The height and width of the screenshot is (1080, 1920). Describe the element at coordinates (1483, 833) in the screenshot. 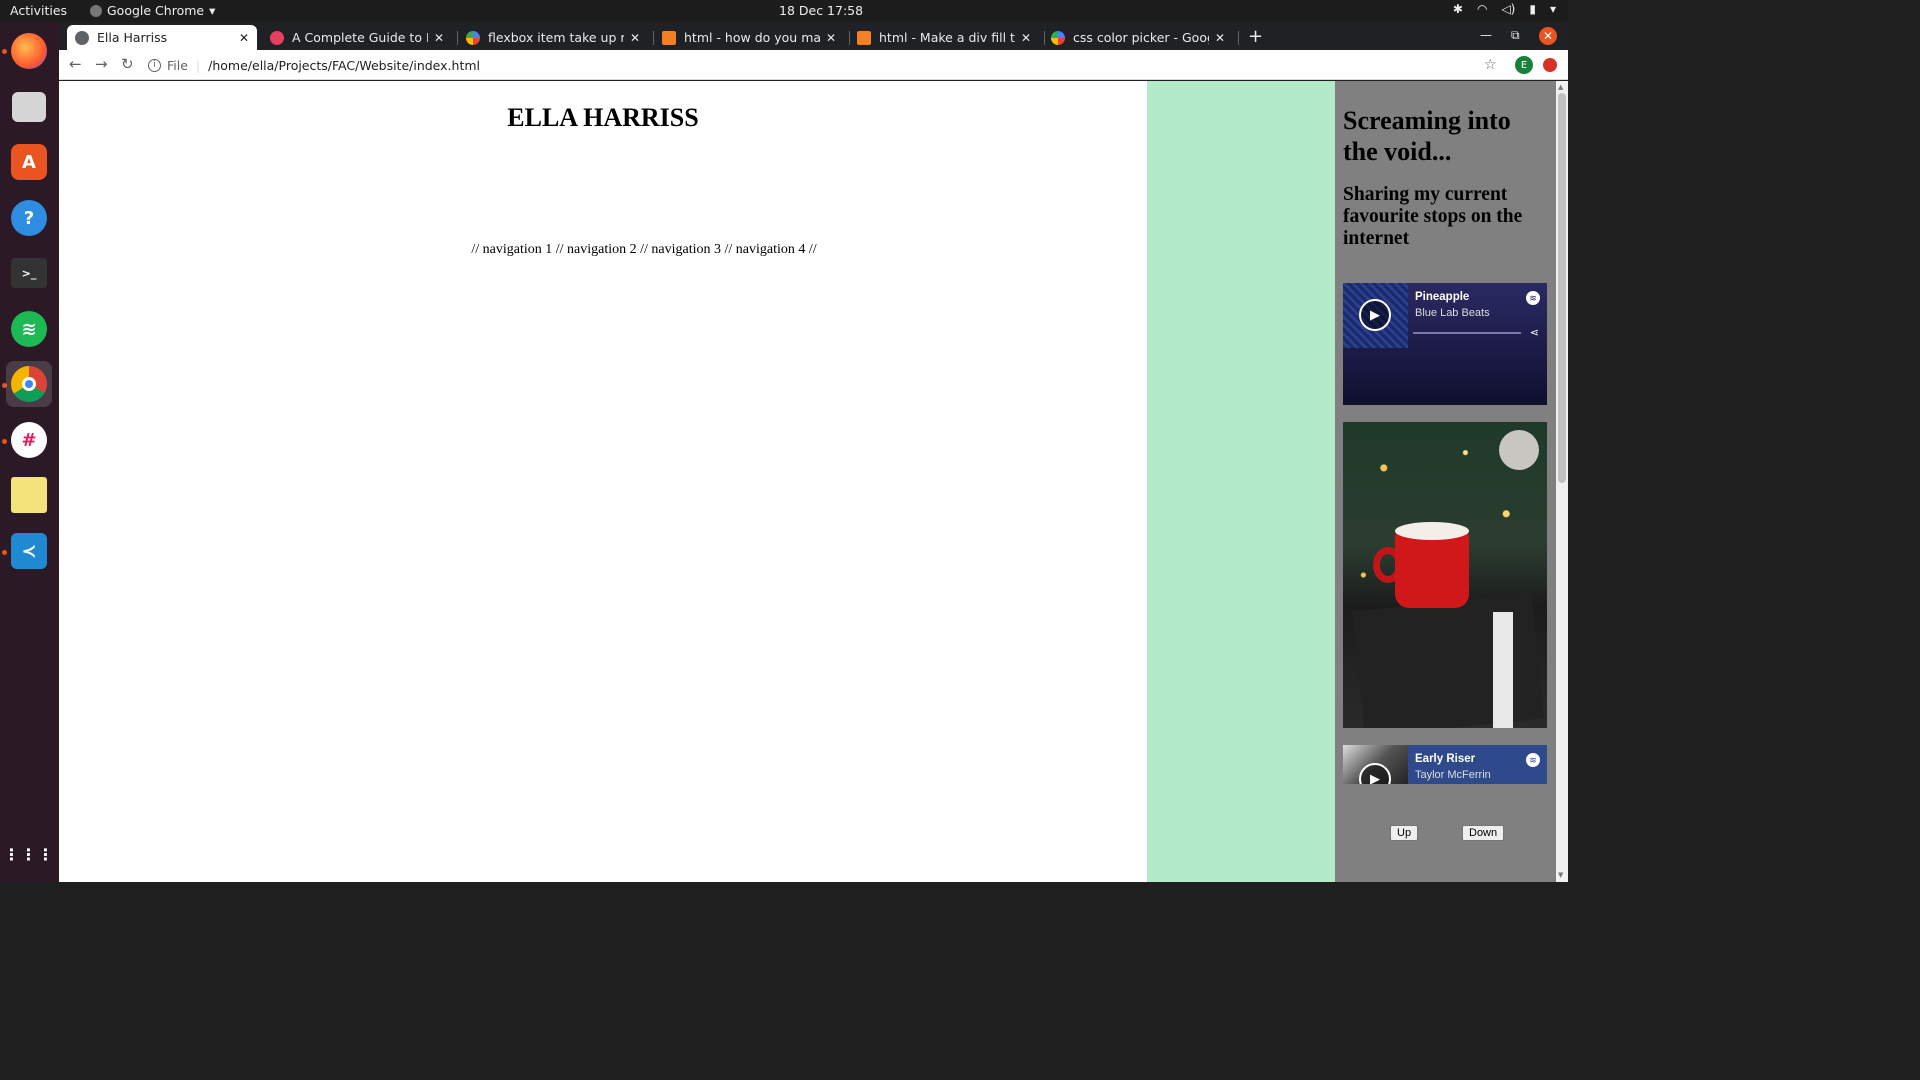

I see `down-button: Down` at that location.